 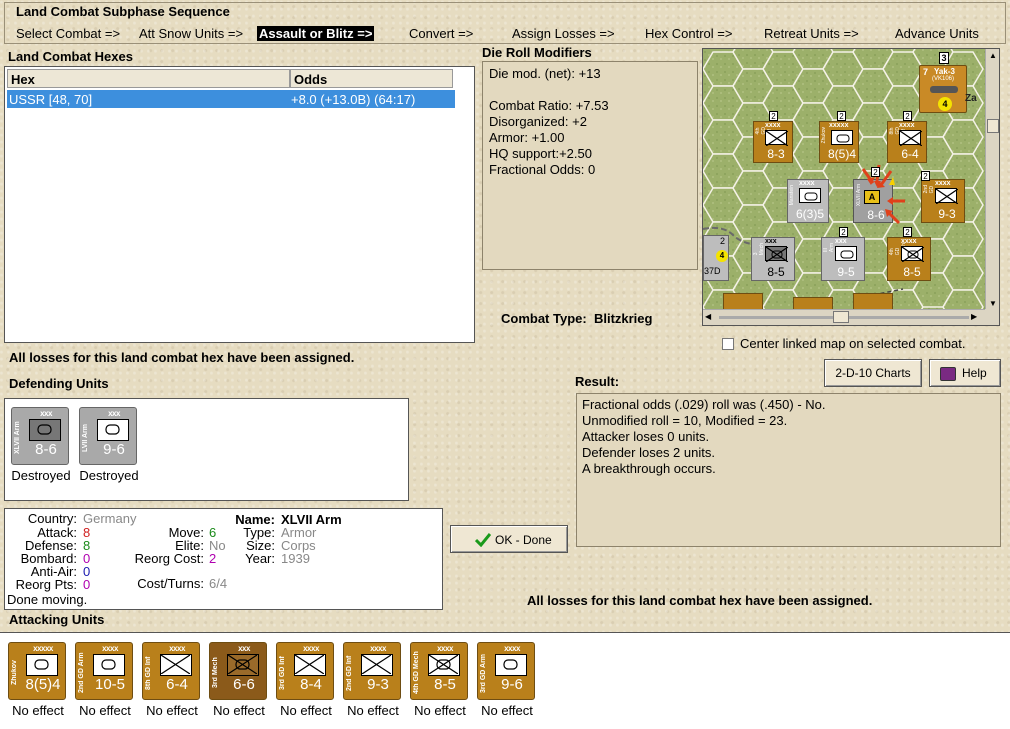 I want to click on cost-turns-value: 6/4, so click(x=218, y=583).